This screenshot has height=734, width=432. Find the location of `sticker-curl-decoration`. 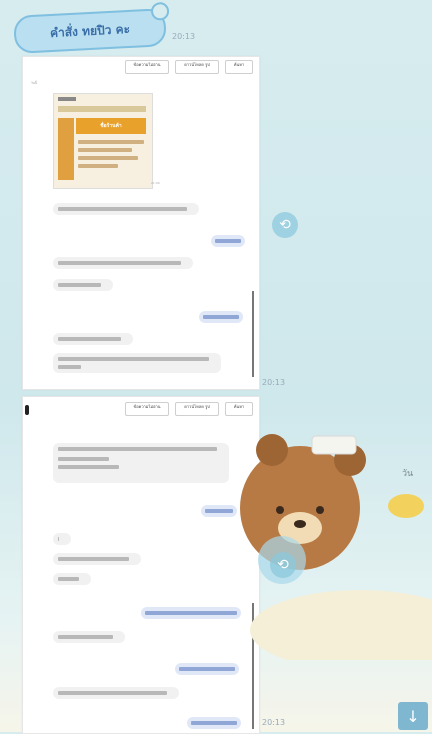

sticker-curl-decoration is located at coordinates (160, 11).